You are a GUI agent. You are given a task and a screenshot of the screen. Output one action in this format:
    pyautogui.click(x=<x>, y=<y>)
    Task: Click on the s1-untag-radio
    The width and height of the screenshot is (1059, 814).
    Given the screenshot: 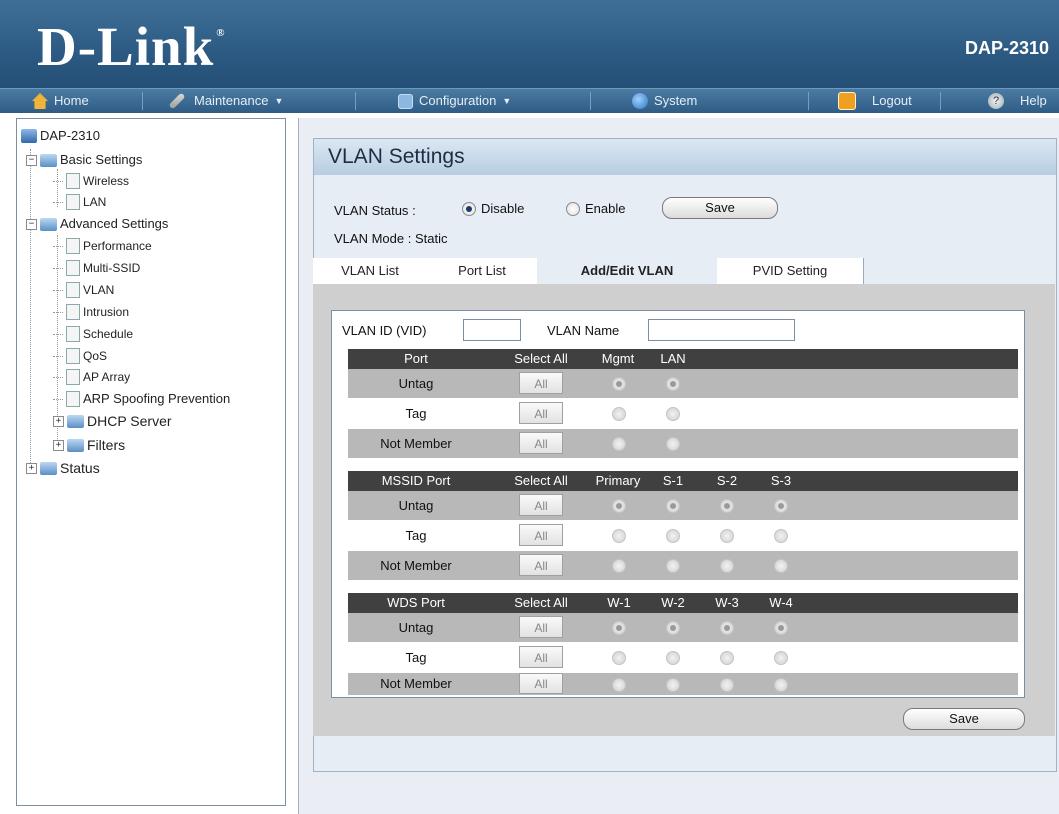 What is the action you would take?
    pyautogui.click(x=673, y=506)
    